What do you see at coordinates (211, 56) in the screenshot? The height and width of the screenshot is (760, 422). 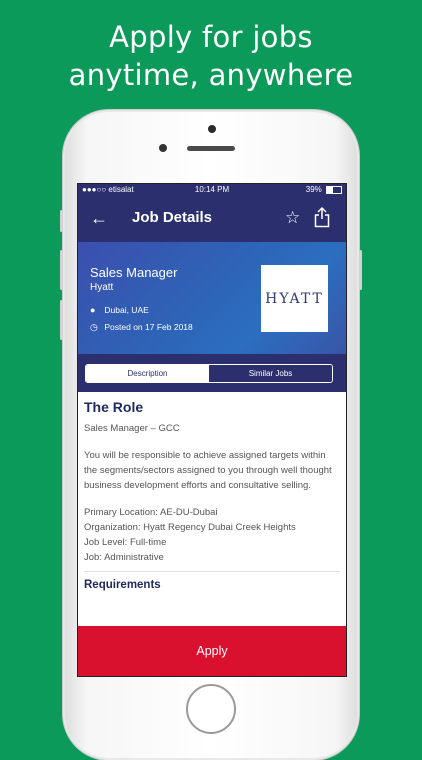 I see `promo-headline: Apply for jobs anytime, anywhere` at bounding box center [211, 56].